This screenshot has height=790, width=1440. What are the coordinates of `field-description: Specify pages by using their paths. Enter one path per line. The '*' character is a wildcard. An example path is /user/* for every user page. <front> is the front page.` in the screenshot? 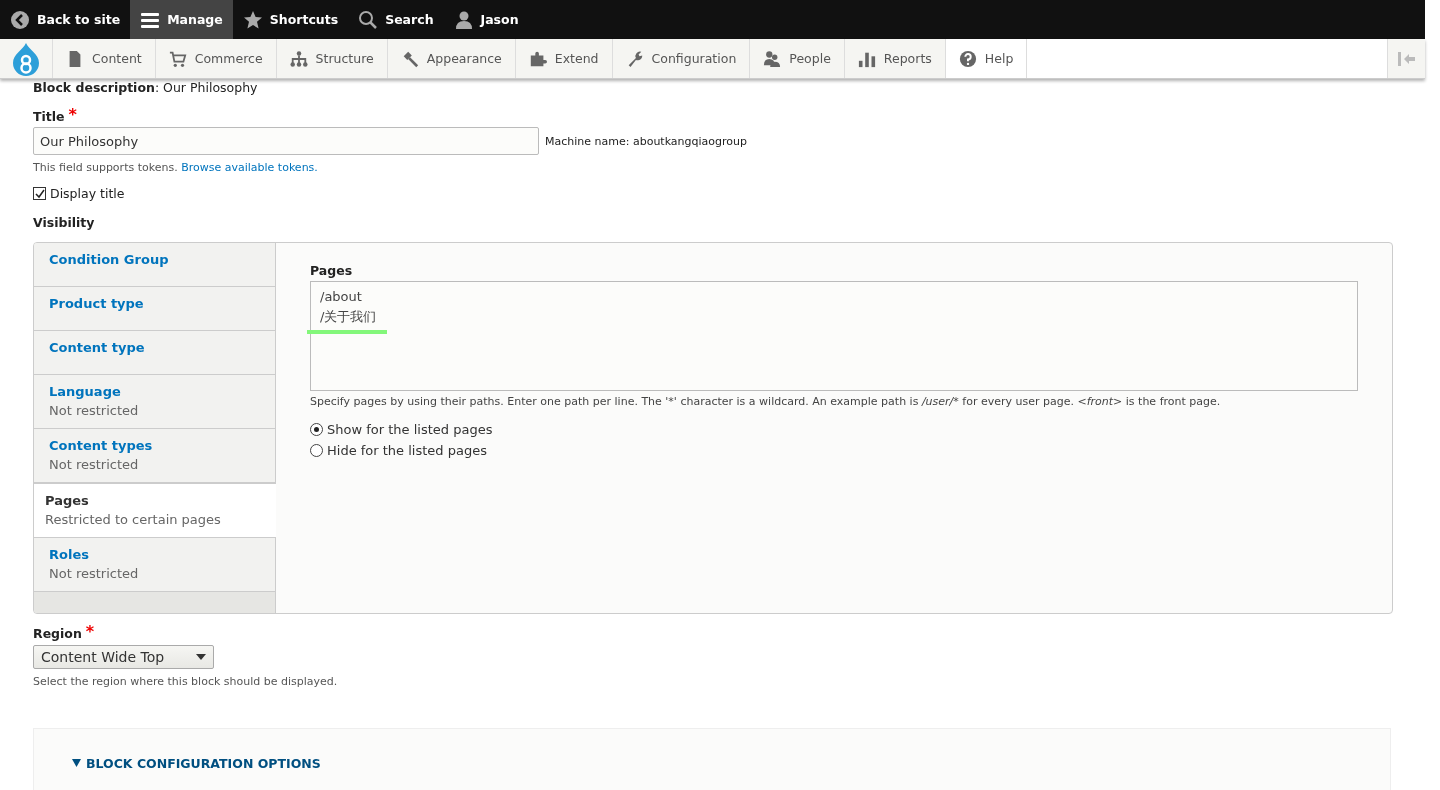 It's located at (766, 401).